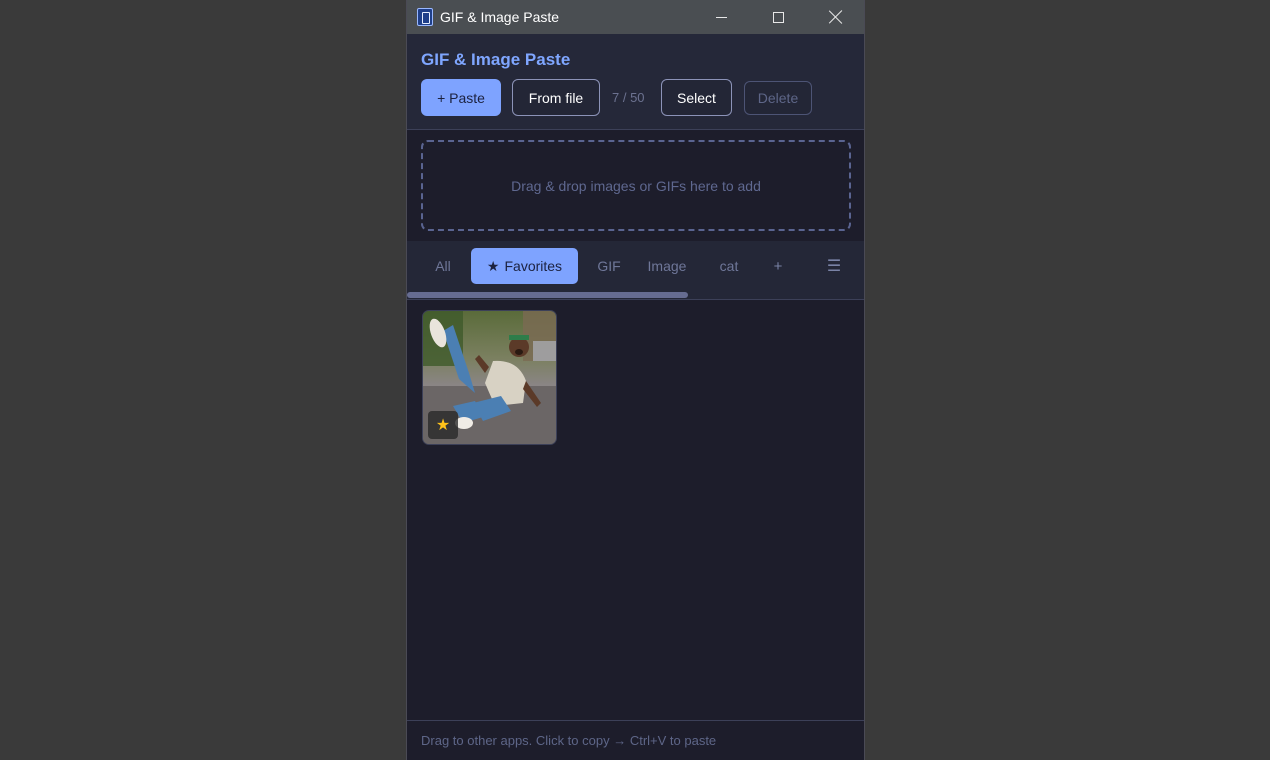 The height and width of the screenshot is (760, 1270). Describe the element at coordinates (778, 266) in the screenshot. I see `add-tab-button: +` at that location.